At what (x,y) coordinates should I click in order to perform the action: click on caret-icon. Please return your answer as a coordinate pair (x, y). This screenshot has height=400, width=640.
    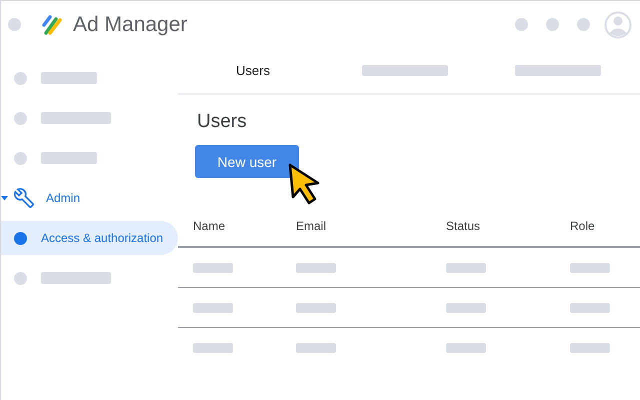
    Looking at the image, I should click on (4, 198).